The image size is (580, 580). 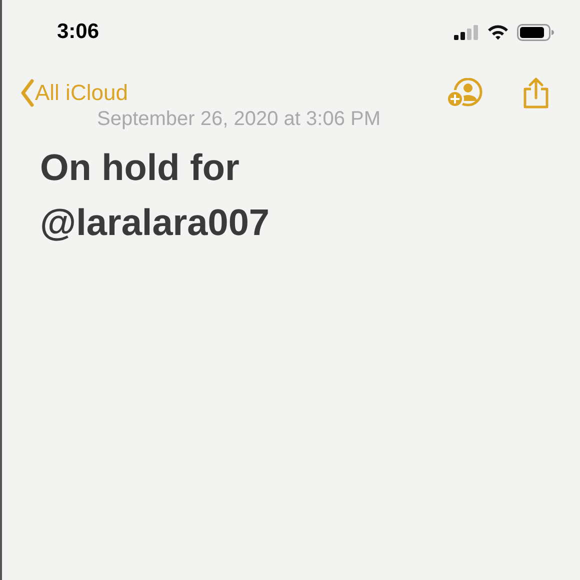 I want to click on note-title-line: @laralara007, so click(x=155, y=223).